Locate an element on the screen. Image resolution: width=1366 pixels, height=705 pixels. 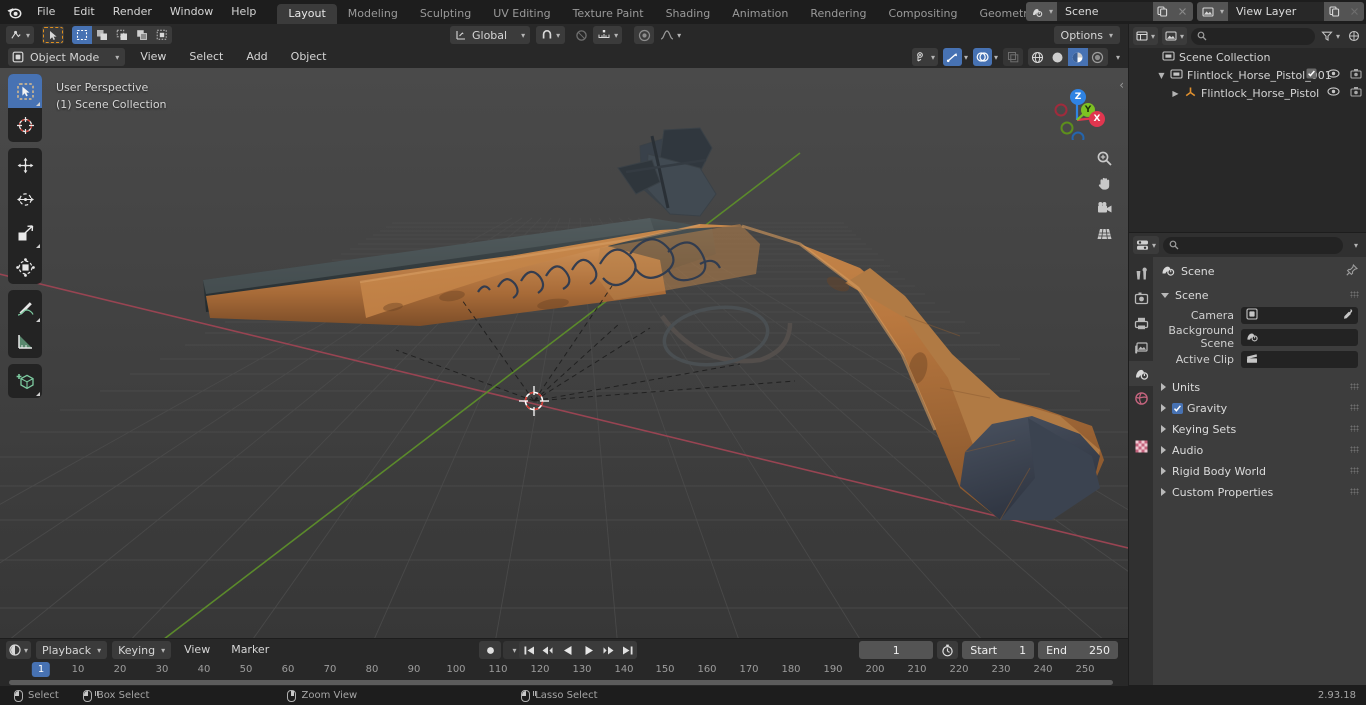
checkbox-icon is located at coordinates (1311, 75).